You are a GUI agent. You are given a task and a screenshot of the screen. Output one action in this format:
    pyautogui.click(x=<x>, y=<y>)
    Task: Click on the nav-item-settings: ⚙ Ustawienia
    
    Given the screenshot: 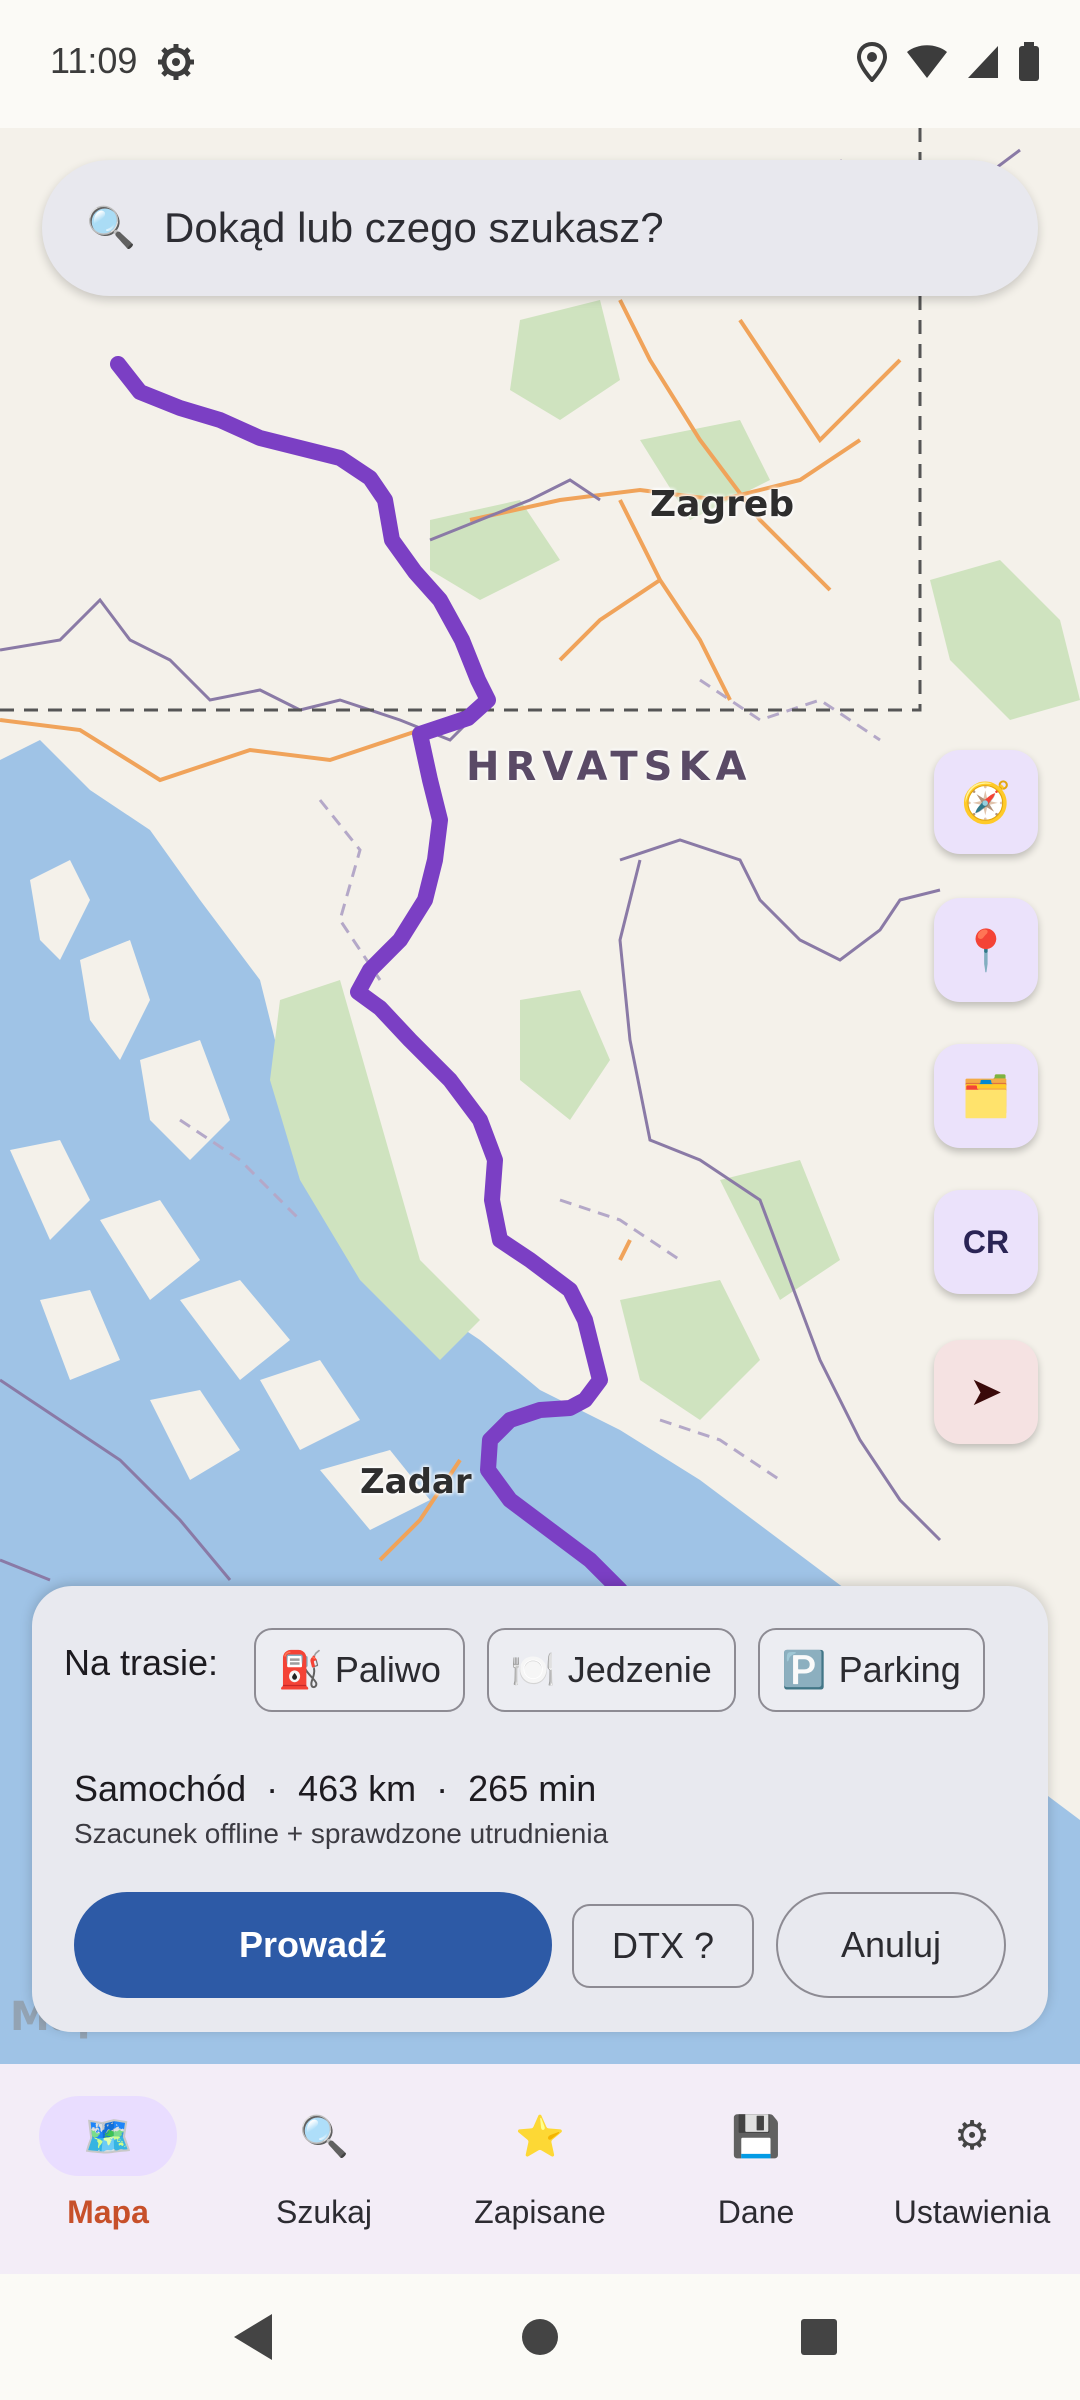 What is the action you would take?
    pyautogui.click(x=972, y=2169)
    